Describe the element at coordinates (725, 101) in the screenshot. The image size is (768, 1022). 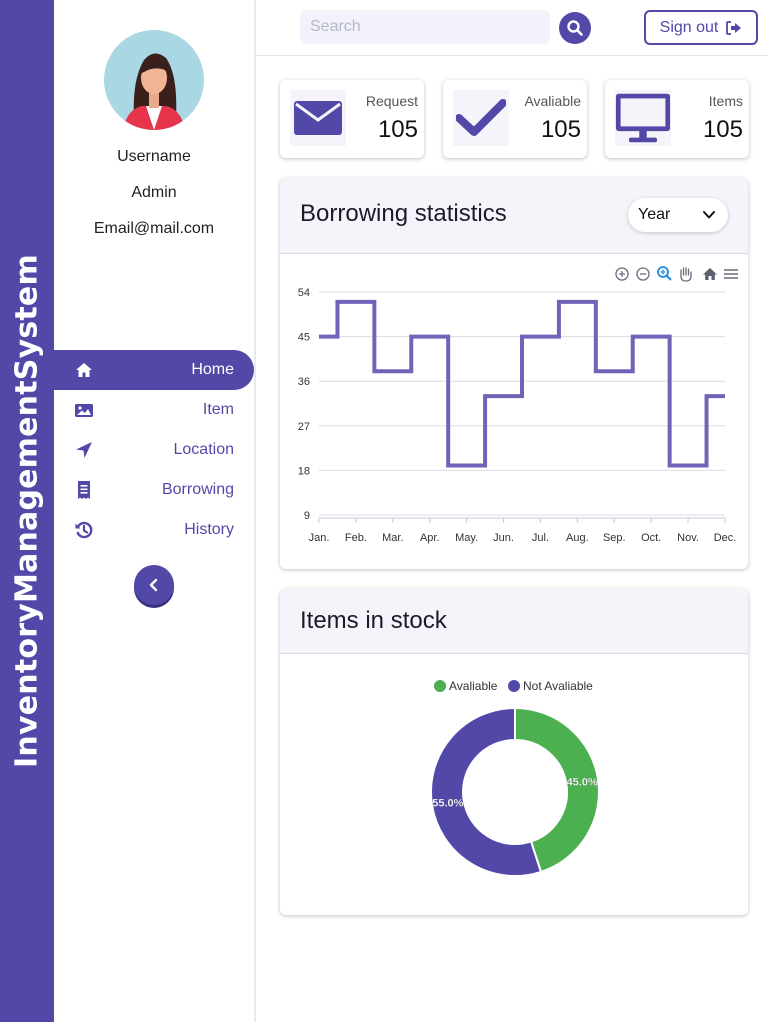
I see `stat-label: Items` at that location.